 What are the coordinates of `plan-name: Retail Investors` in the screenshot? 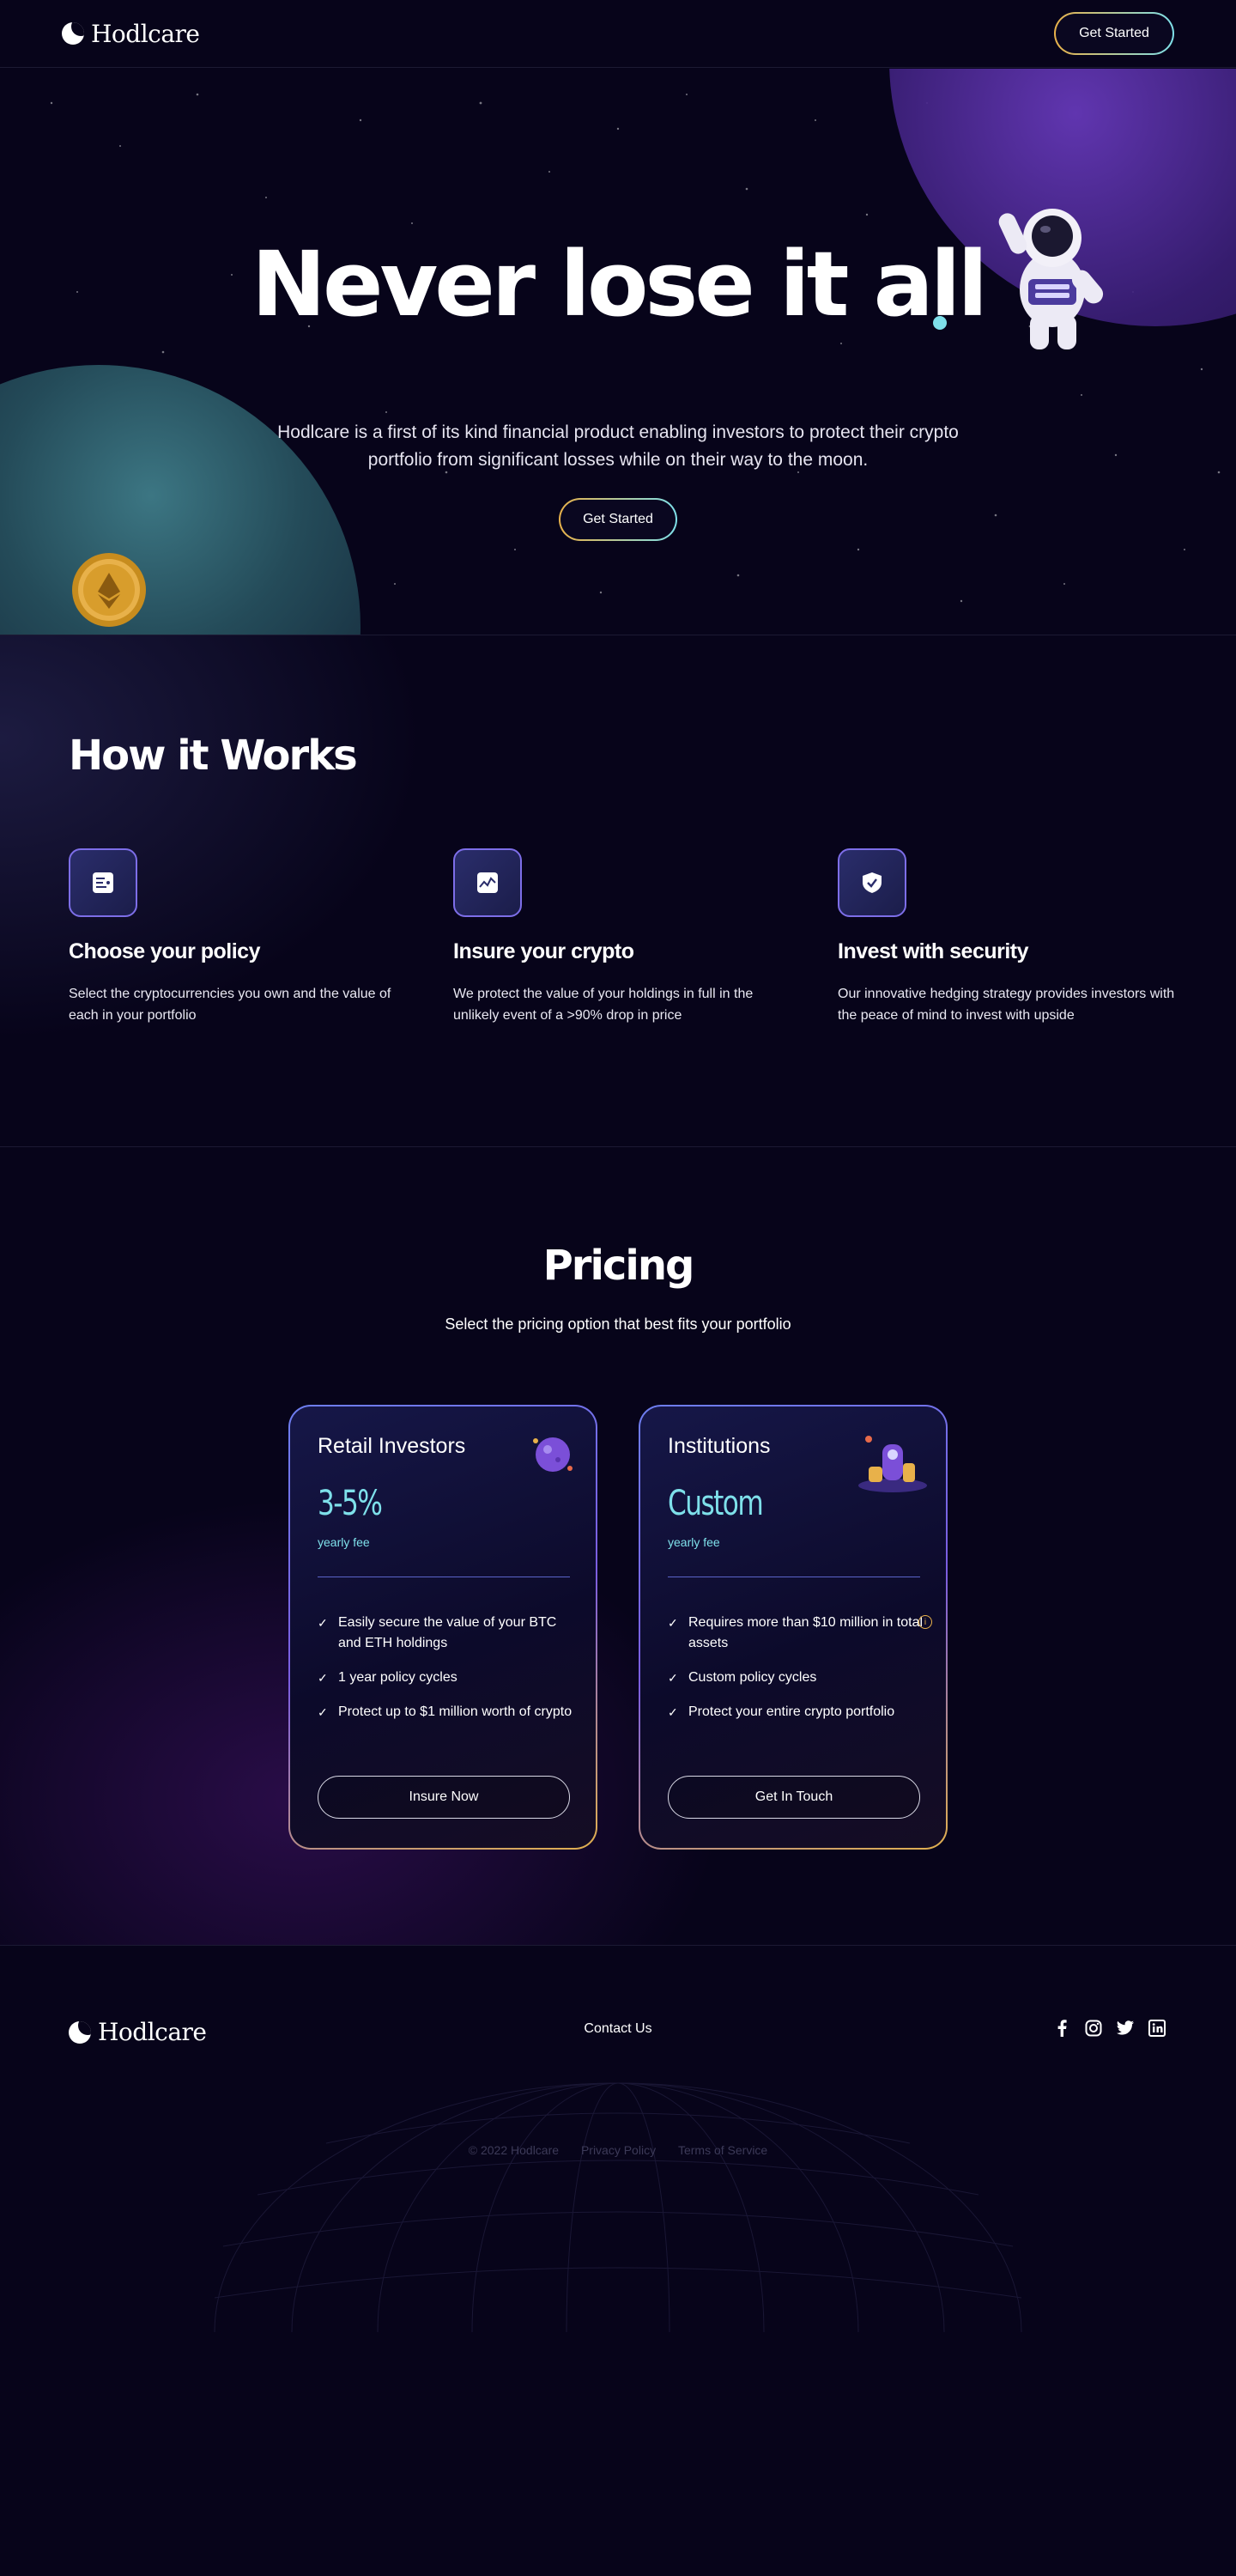 It's located at (392, 1446).